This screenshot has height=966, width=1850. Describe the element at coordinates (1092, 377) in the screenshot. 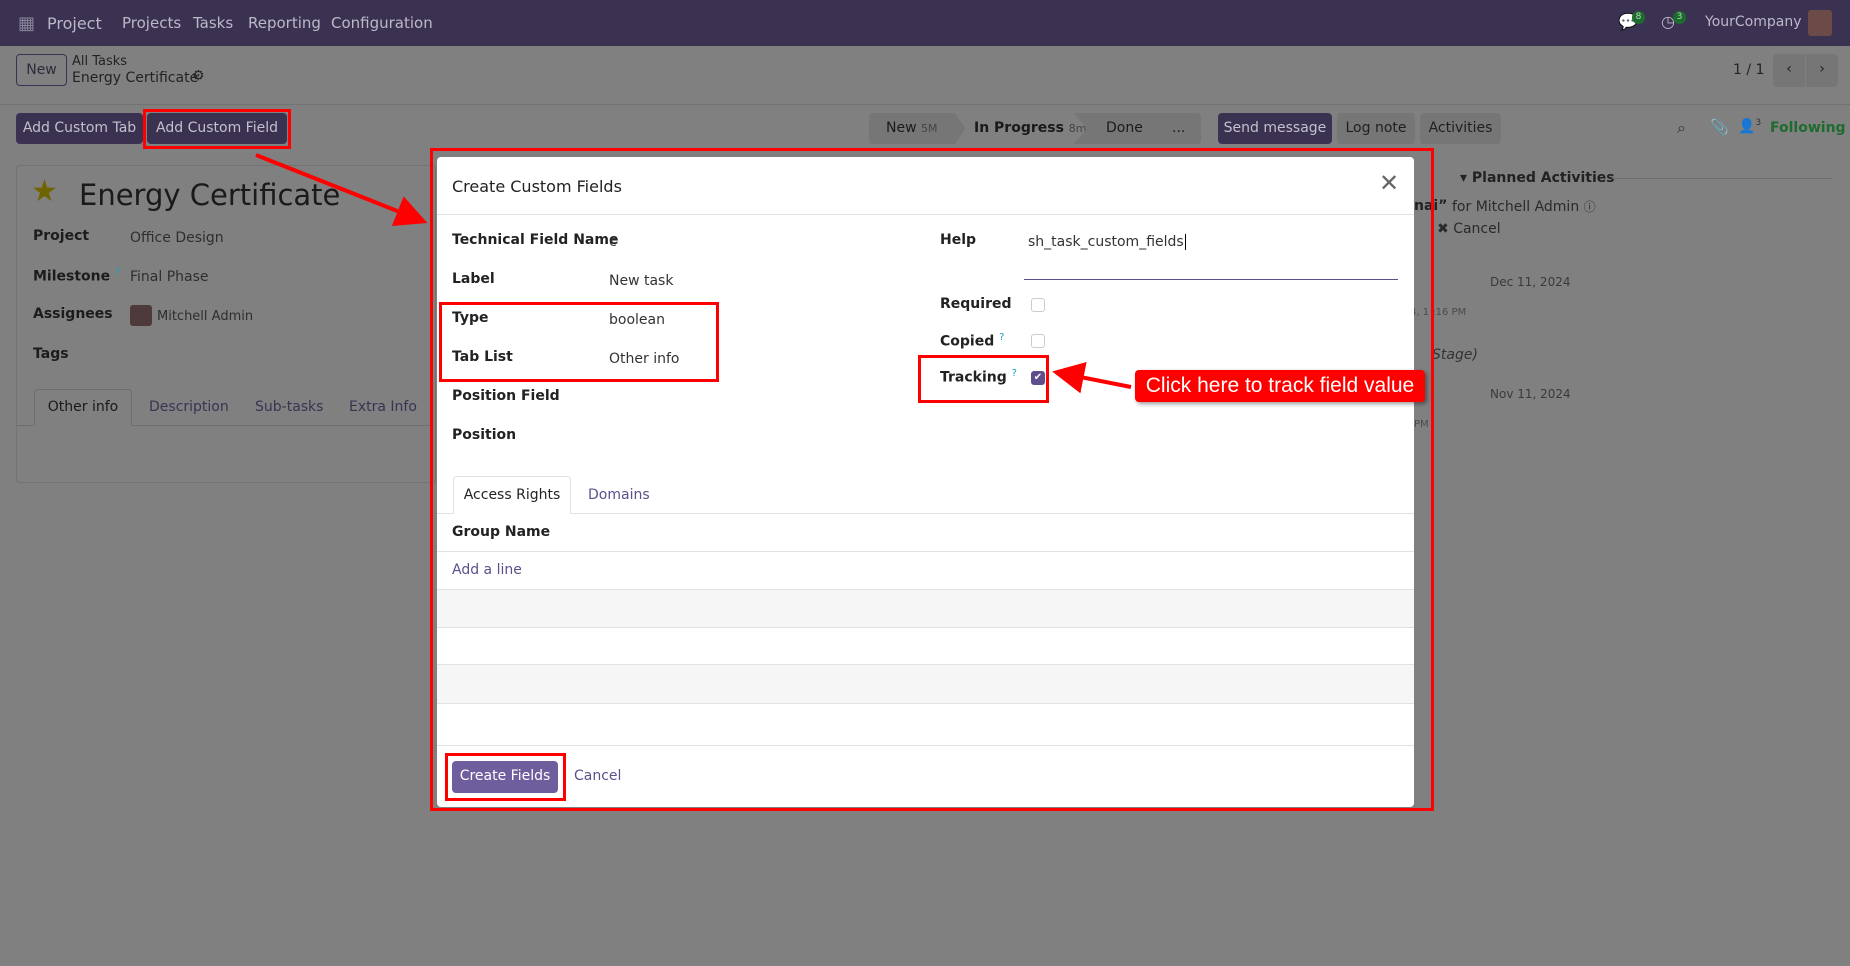

I see `arrow-to-tracking` at that location.